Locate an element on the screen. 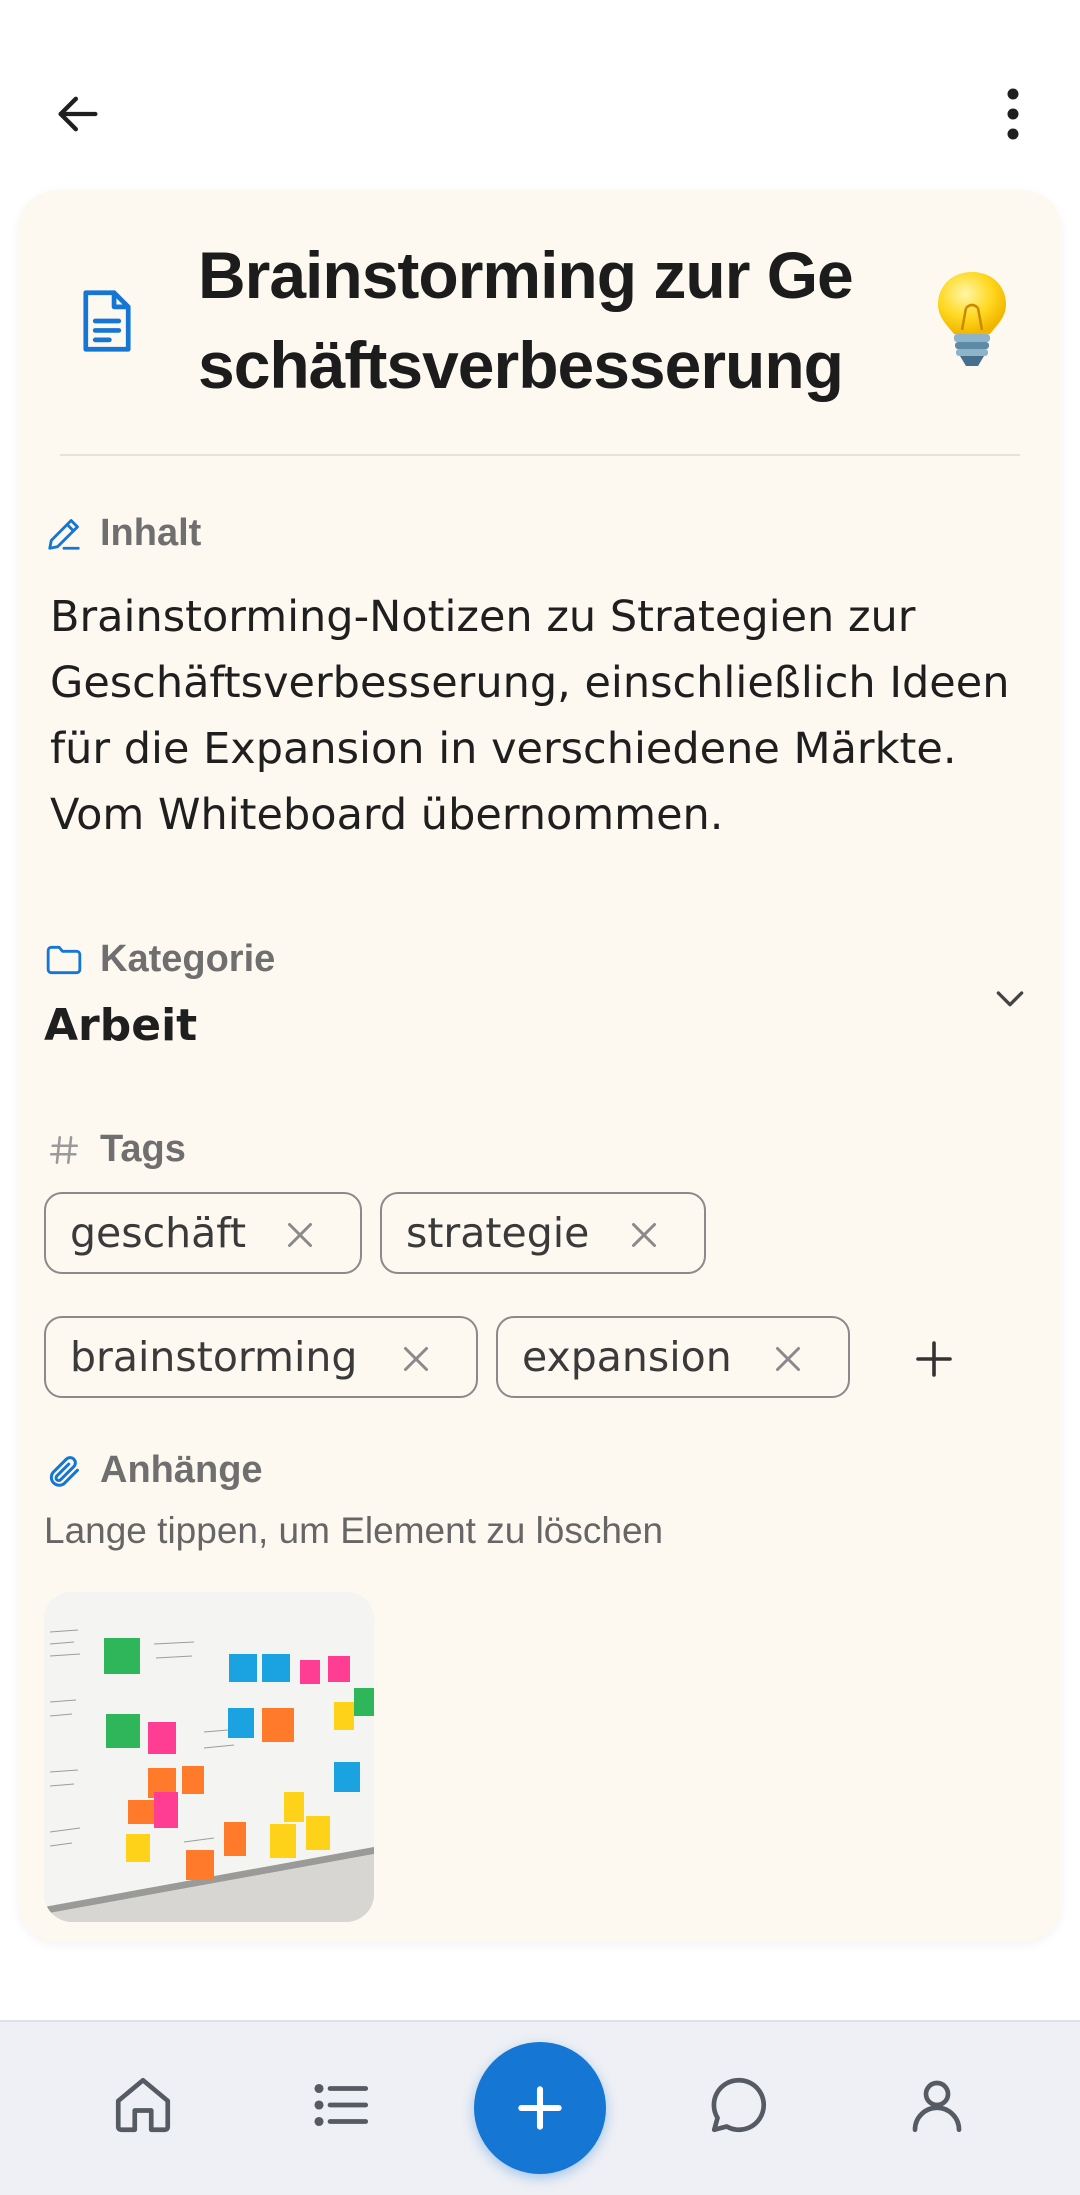 The image size is (1080, 2195). add-note-button is located at coordinates (540, 2108).